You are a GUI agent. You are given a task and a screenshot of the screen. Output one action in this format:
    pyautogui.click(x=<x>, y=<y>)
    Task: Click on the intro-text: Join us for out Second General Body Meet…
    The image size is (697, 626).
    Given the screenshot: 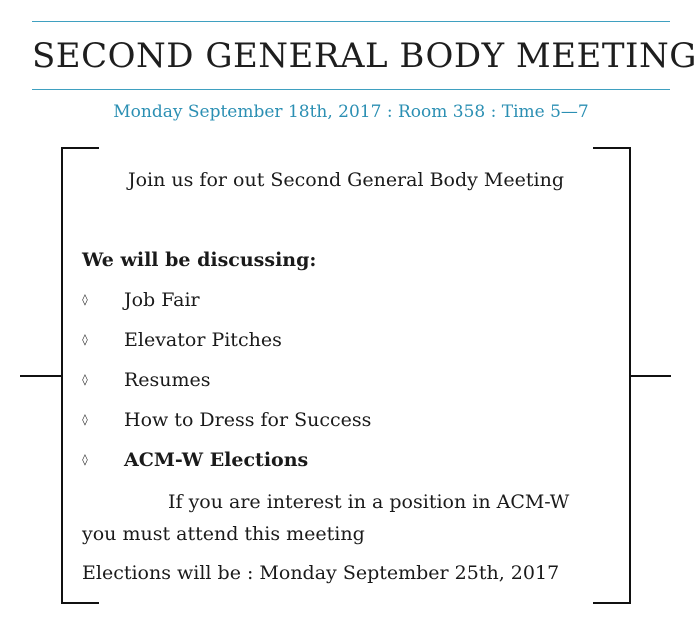 What is the action you would take?
    pyautogui.click(x=346, y=180)
    